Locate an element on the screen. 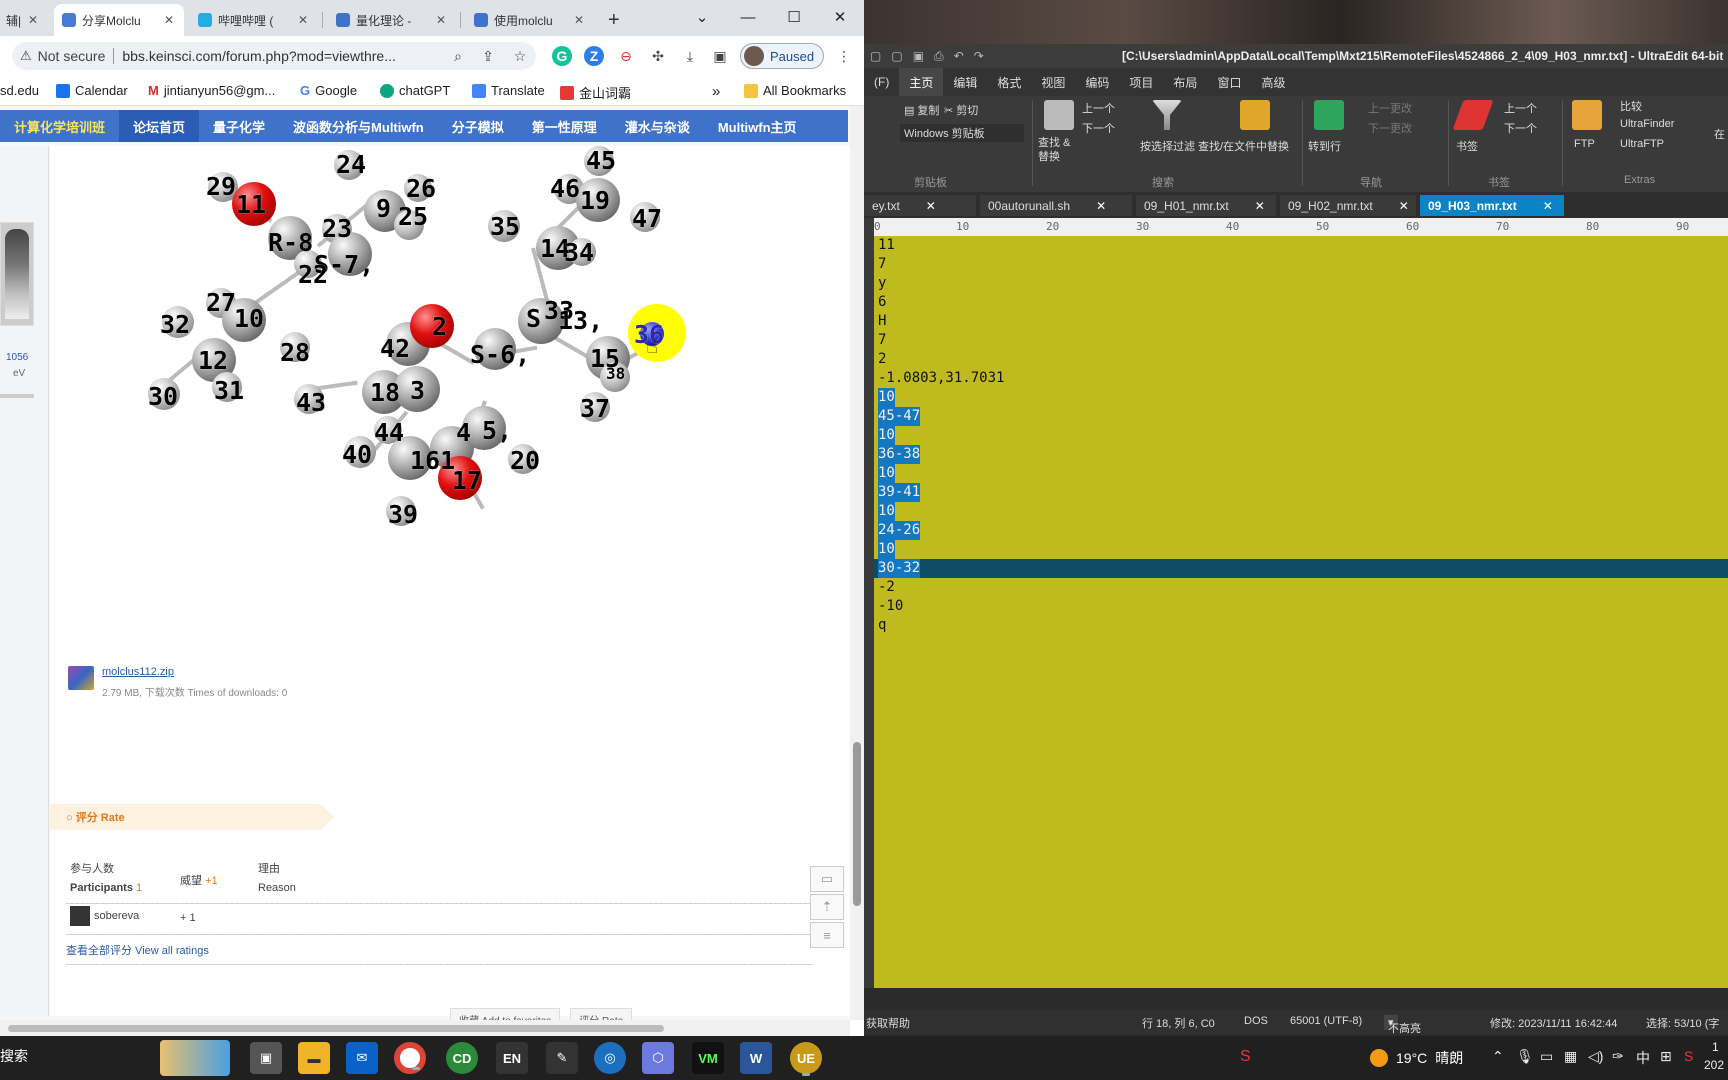  menu-home: 主页 is located at coordinates (921, 82).